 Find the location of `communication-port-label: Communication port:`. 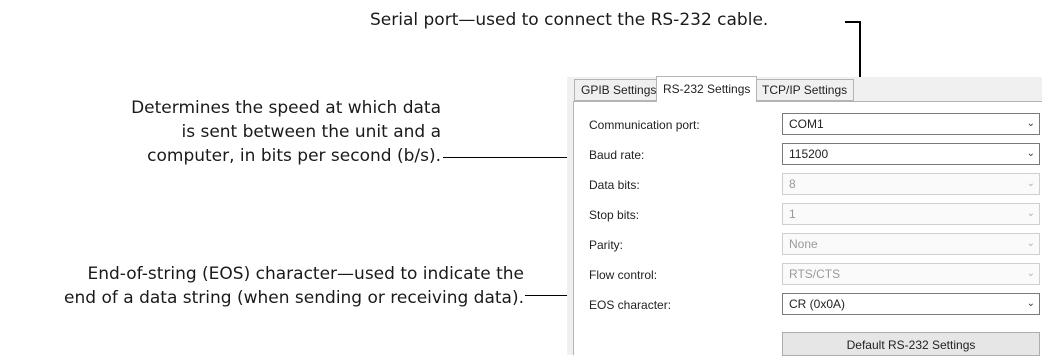

communication-port-label: Communication port: is located at coordinates (644, 125).